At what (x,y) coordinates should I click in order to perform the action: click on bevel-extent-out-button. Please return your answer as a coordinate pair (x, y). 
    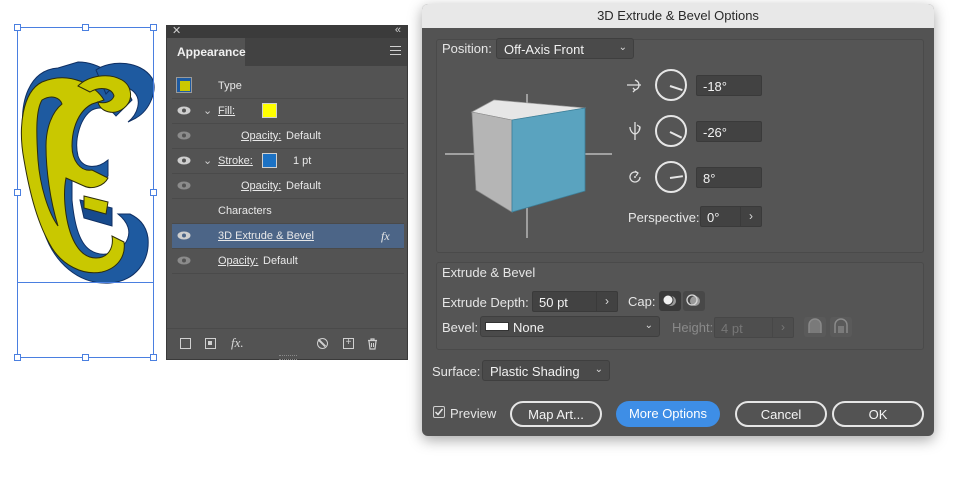
    Looking at the image, I should click on (815, 327).